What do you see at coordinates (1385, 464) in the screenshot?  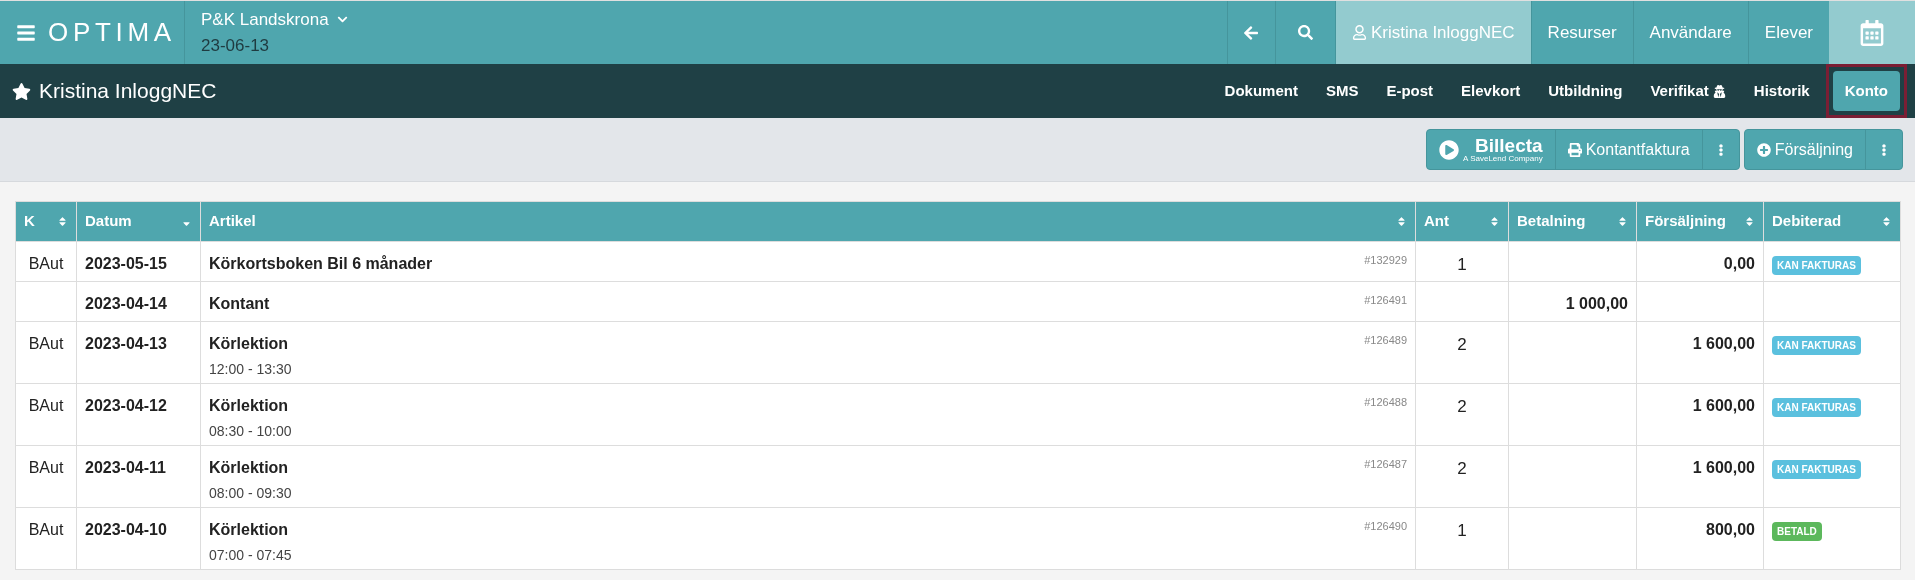 I see `reference-number: #126487` at bounding box center [1385, 464].